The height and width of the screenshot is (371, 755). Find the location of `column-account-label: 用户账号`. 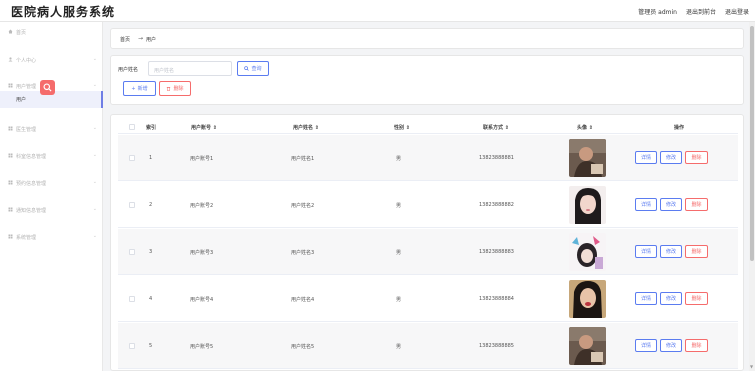

column-account-label: 用户账号 is located at coordinates (201, 128).